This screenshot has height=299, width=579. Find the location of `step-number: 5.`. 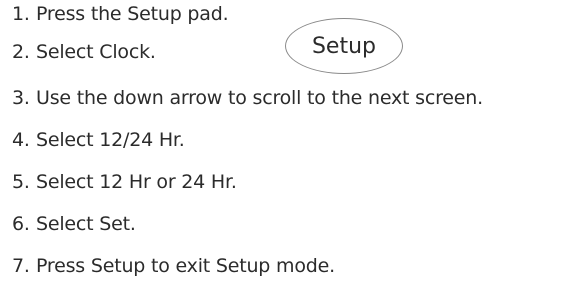

step-number: 5. is located at coordinates (21, 182).